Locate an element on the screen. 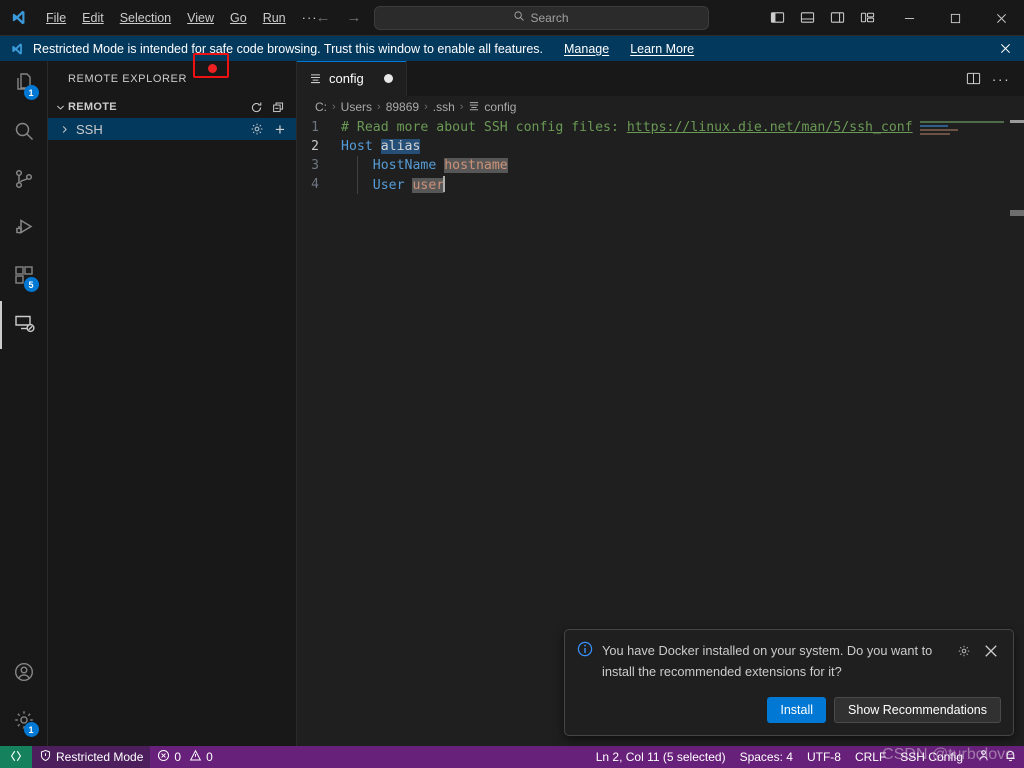 The image size is (1024, 768). banner-link-learn-more: Learn More is located at coordinates (662, 49).